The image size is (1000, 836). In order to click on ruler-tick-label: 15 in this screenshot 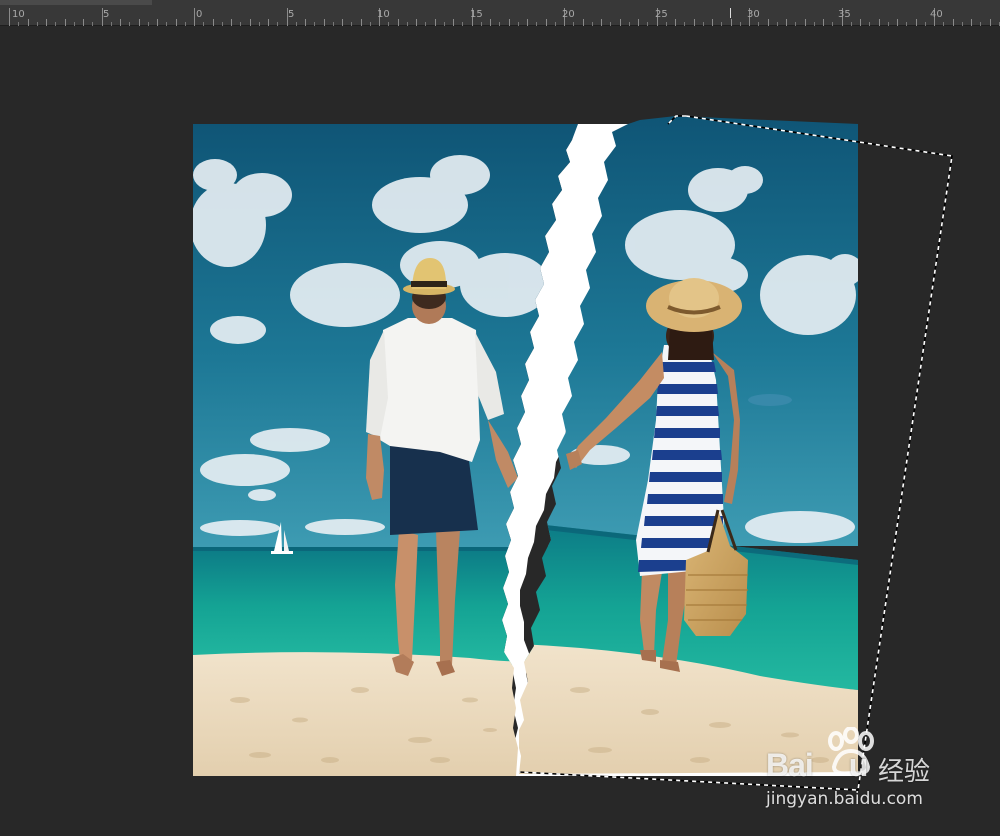, I will do `click(476, 14)`.